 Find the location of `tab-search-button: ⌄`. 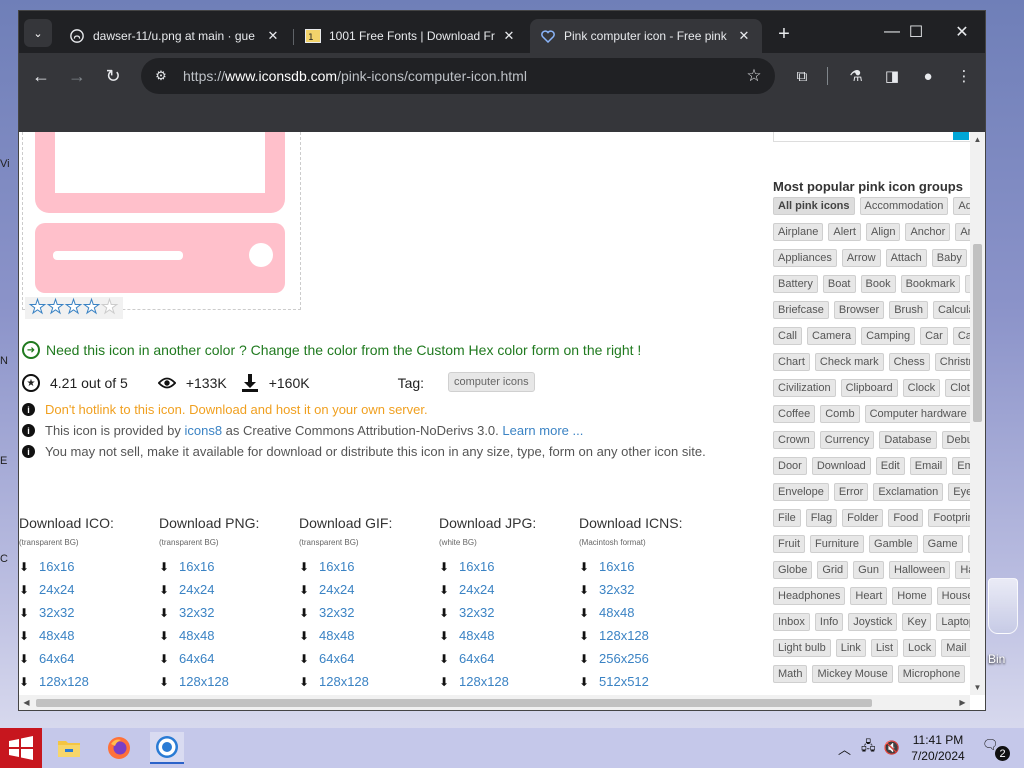

tab-search-button: ⌄ is located at coordinates (38, 33).